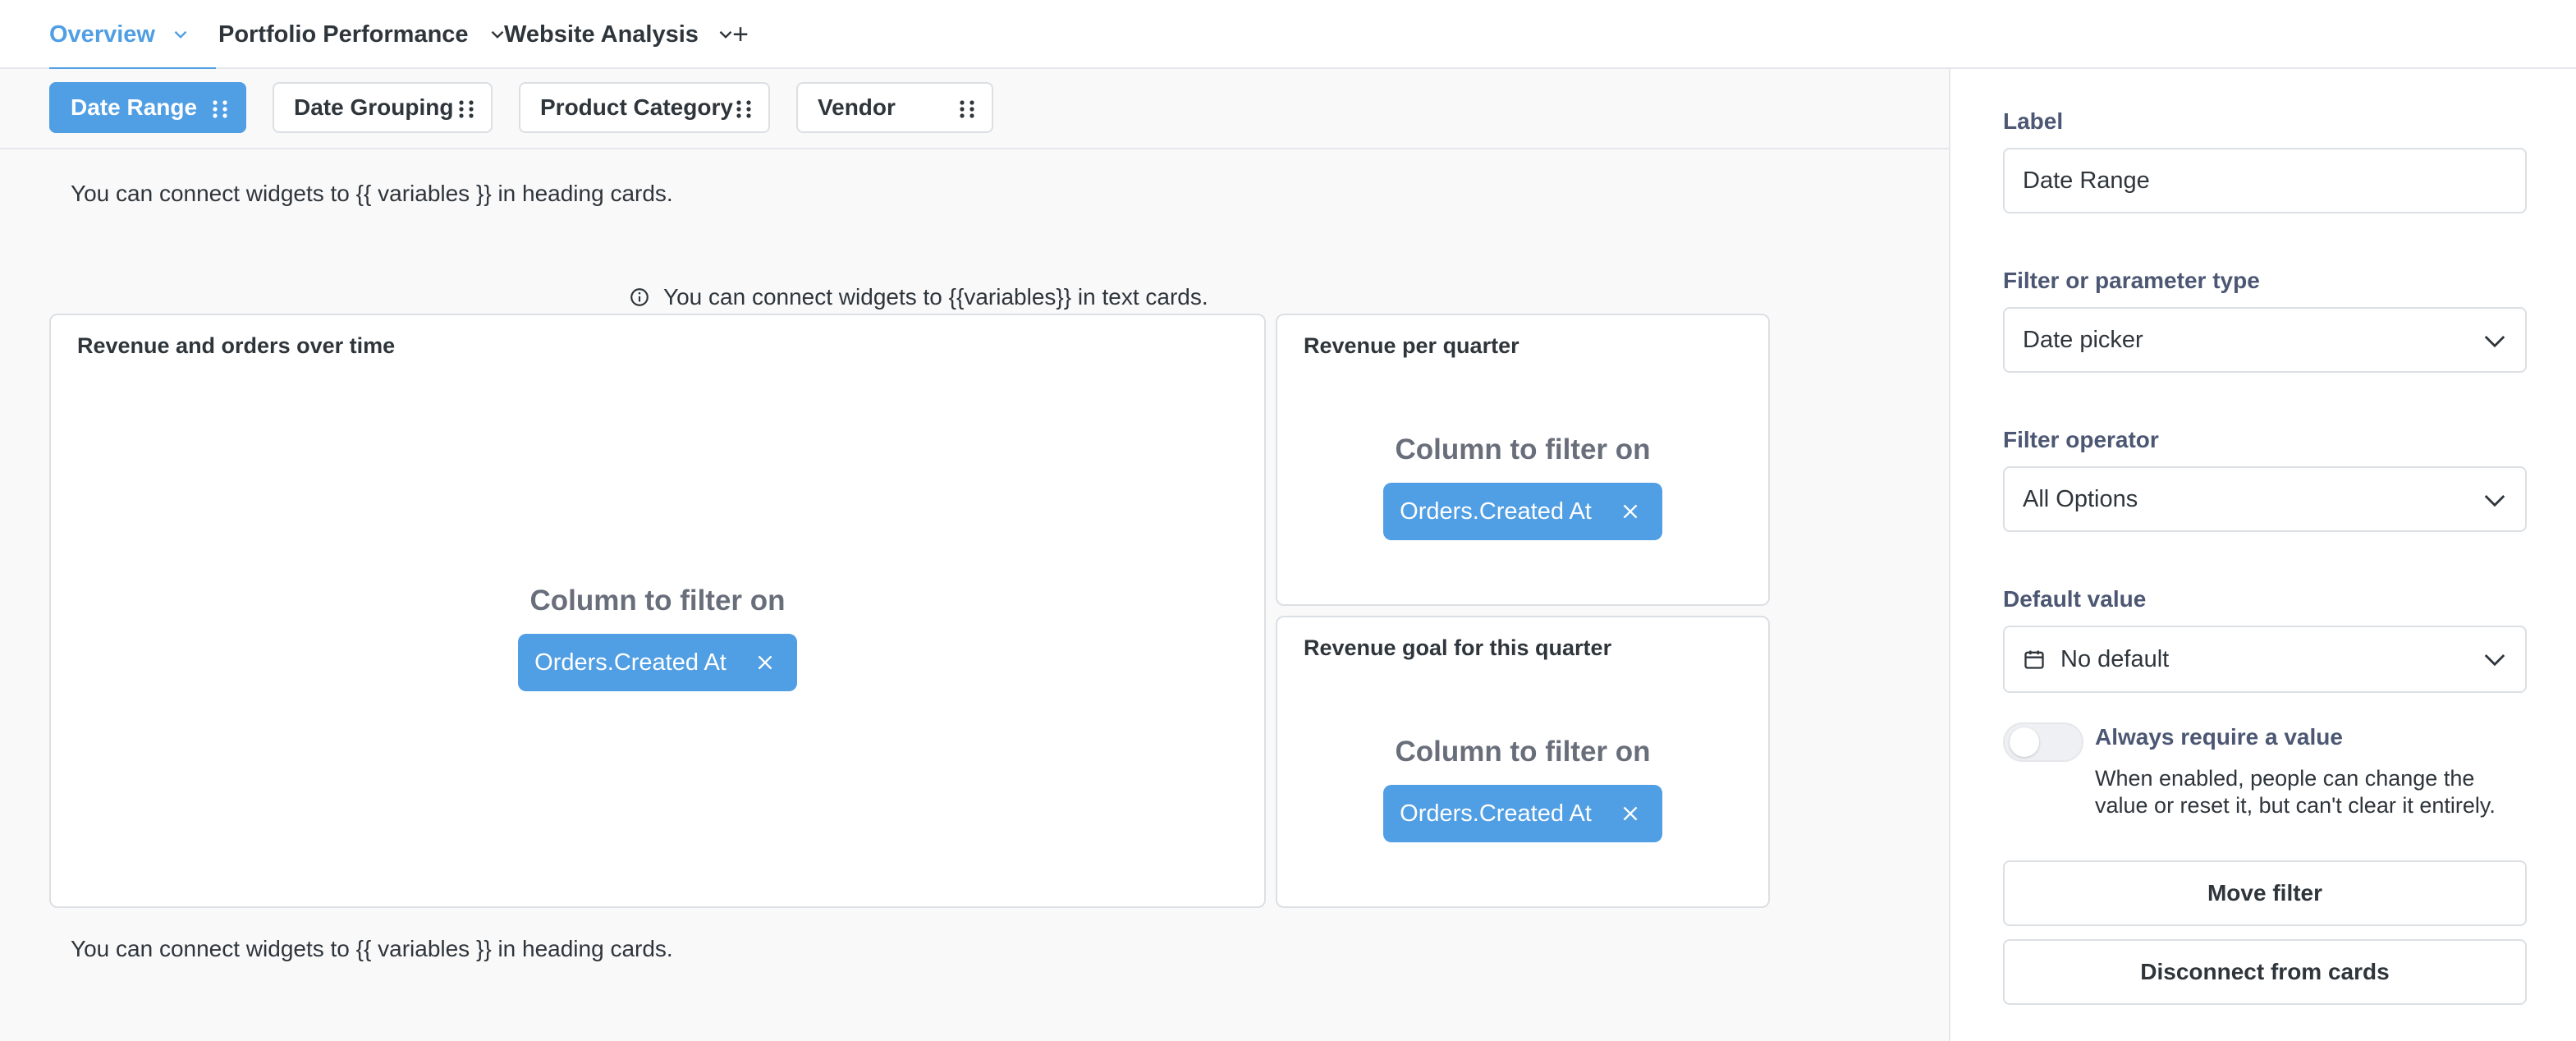 This screenshot has width=2576, height=1041. Describe the element at coordinates (602, 34) in the screenshot. I see `tab-label: Website Analysis` at that location.